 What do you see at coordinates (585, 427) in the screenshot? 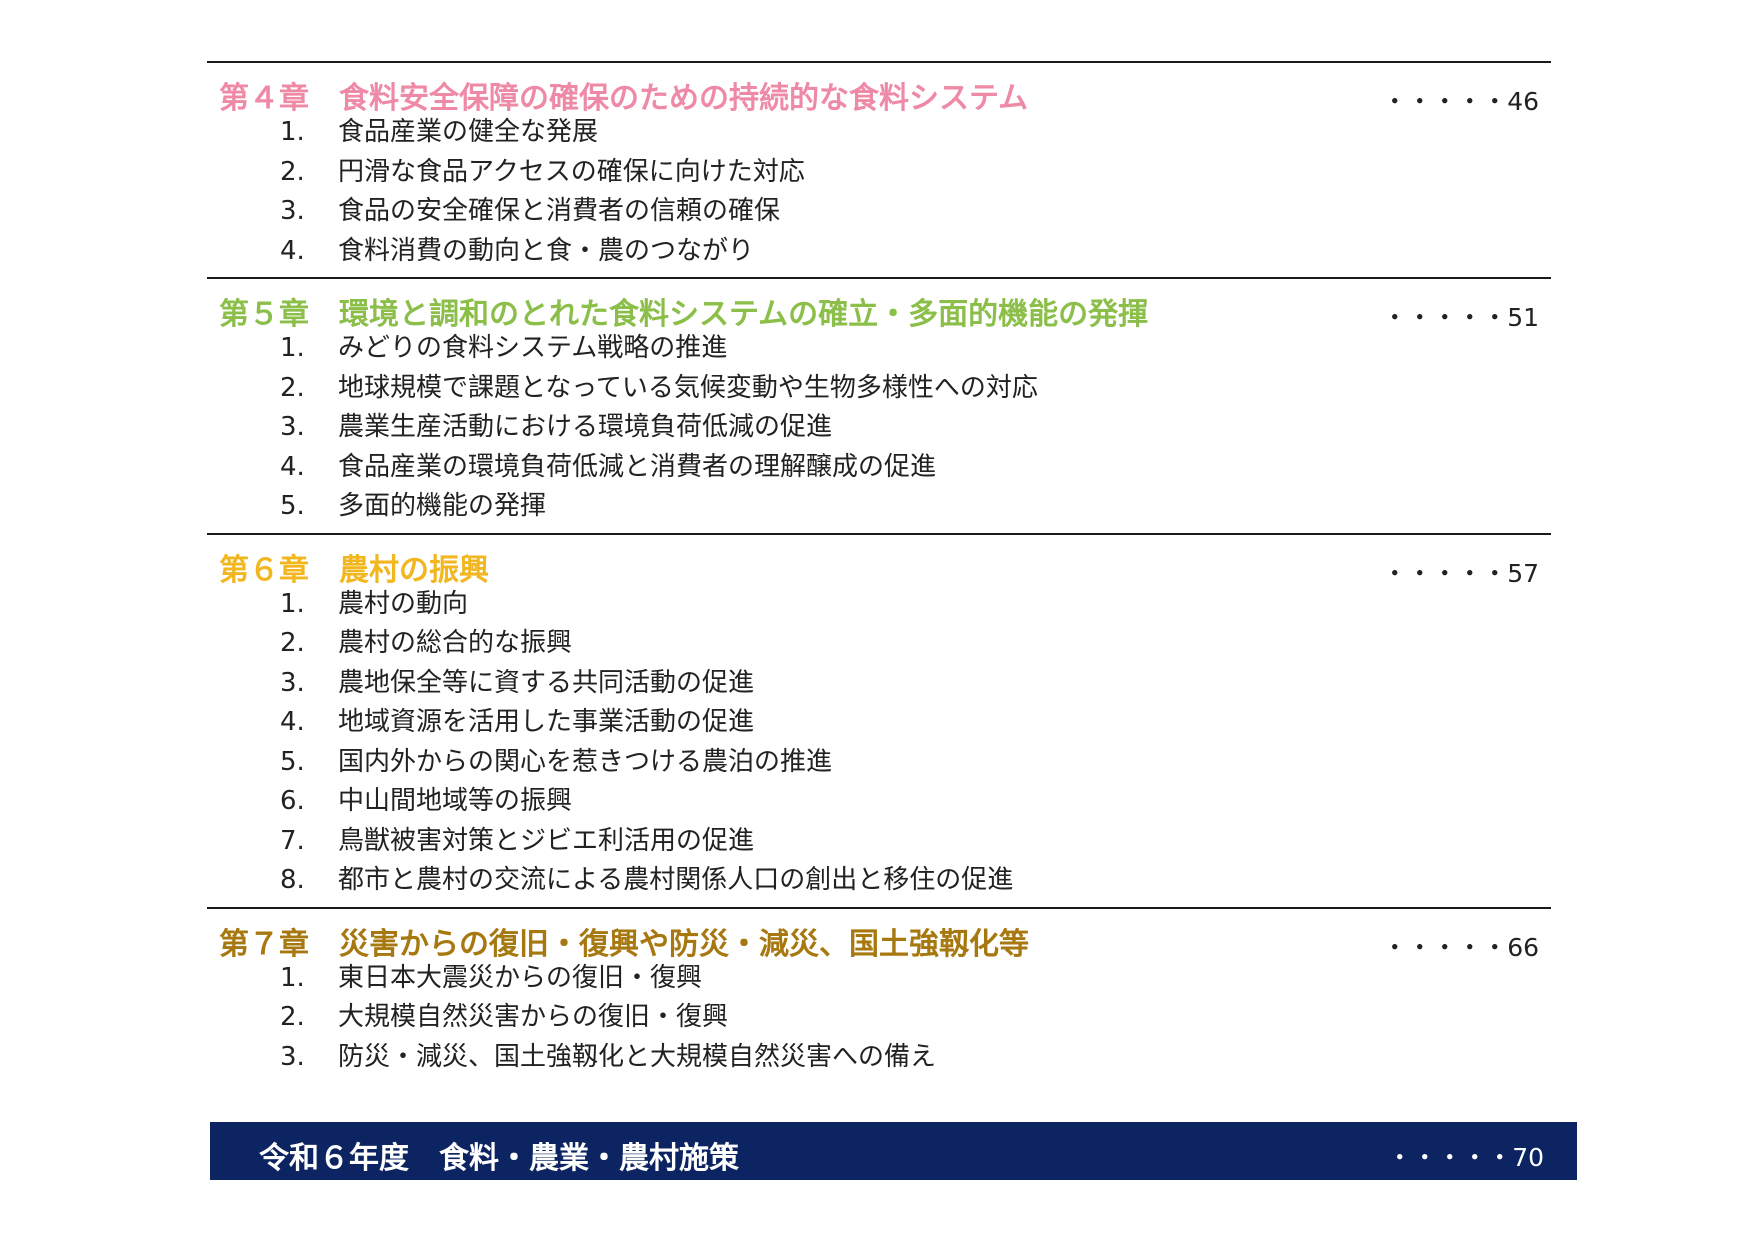
I see `section-title: 農業生産活動における環境負荷低減の促進` at bounding box center [585, 427].